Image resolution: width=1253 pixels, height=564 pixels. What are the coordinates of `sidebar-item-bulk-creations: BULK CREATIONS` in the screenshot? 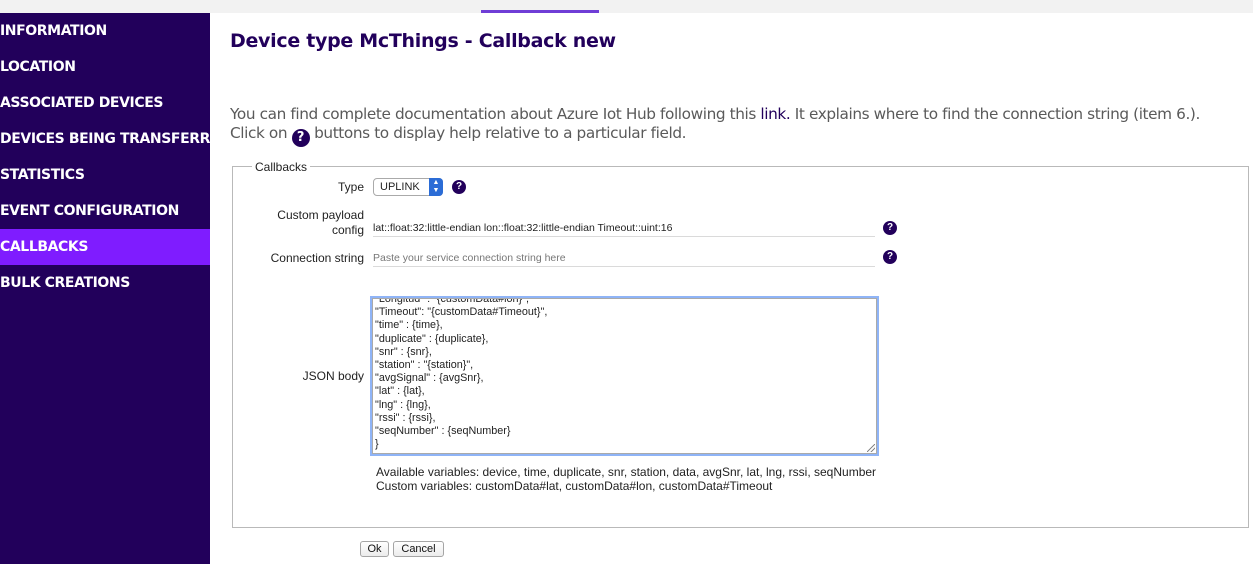 It's located at (105, 283).